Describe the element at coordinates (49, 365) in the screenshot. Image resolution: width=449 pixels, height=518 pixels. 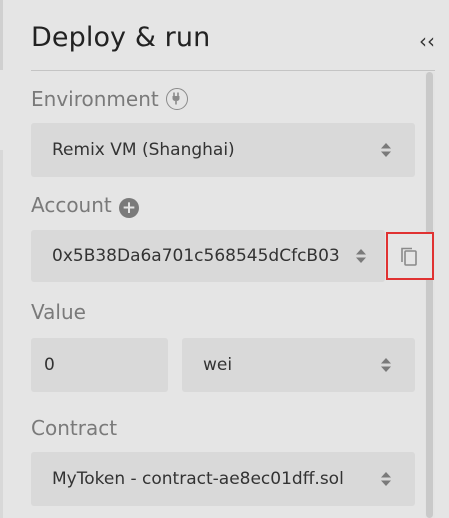
I see `value-amount-text: 0` at that location.